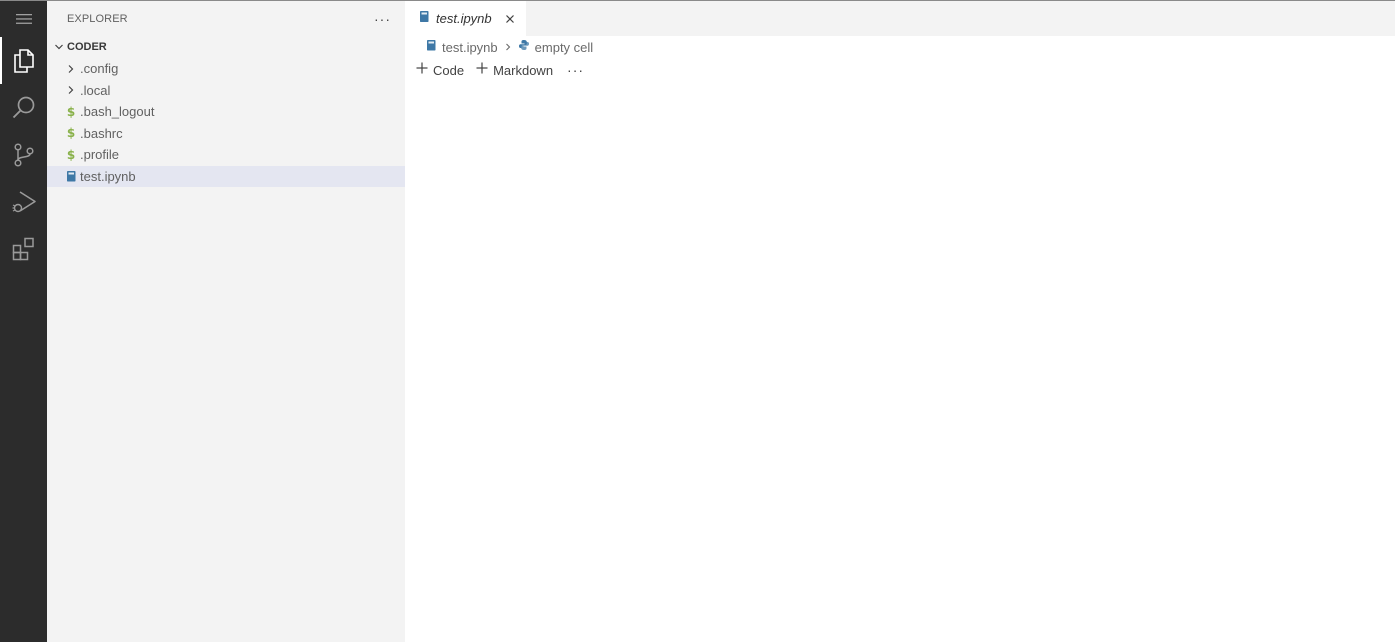  Describe the element at coordinates (117, 112) in the screenshot. I see `tree-item-label: .bash_logout` at that location.